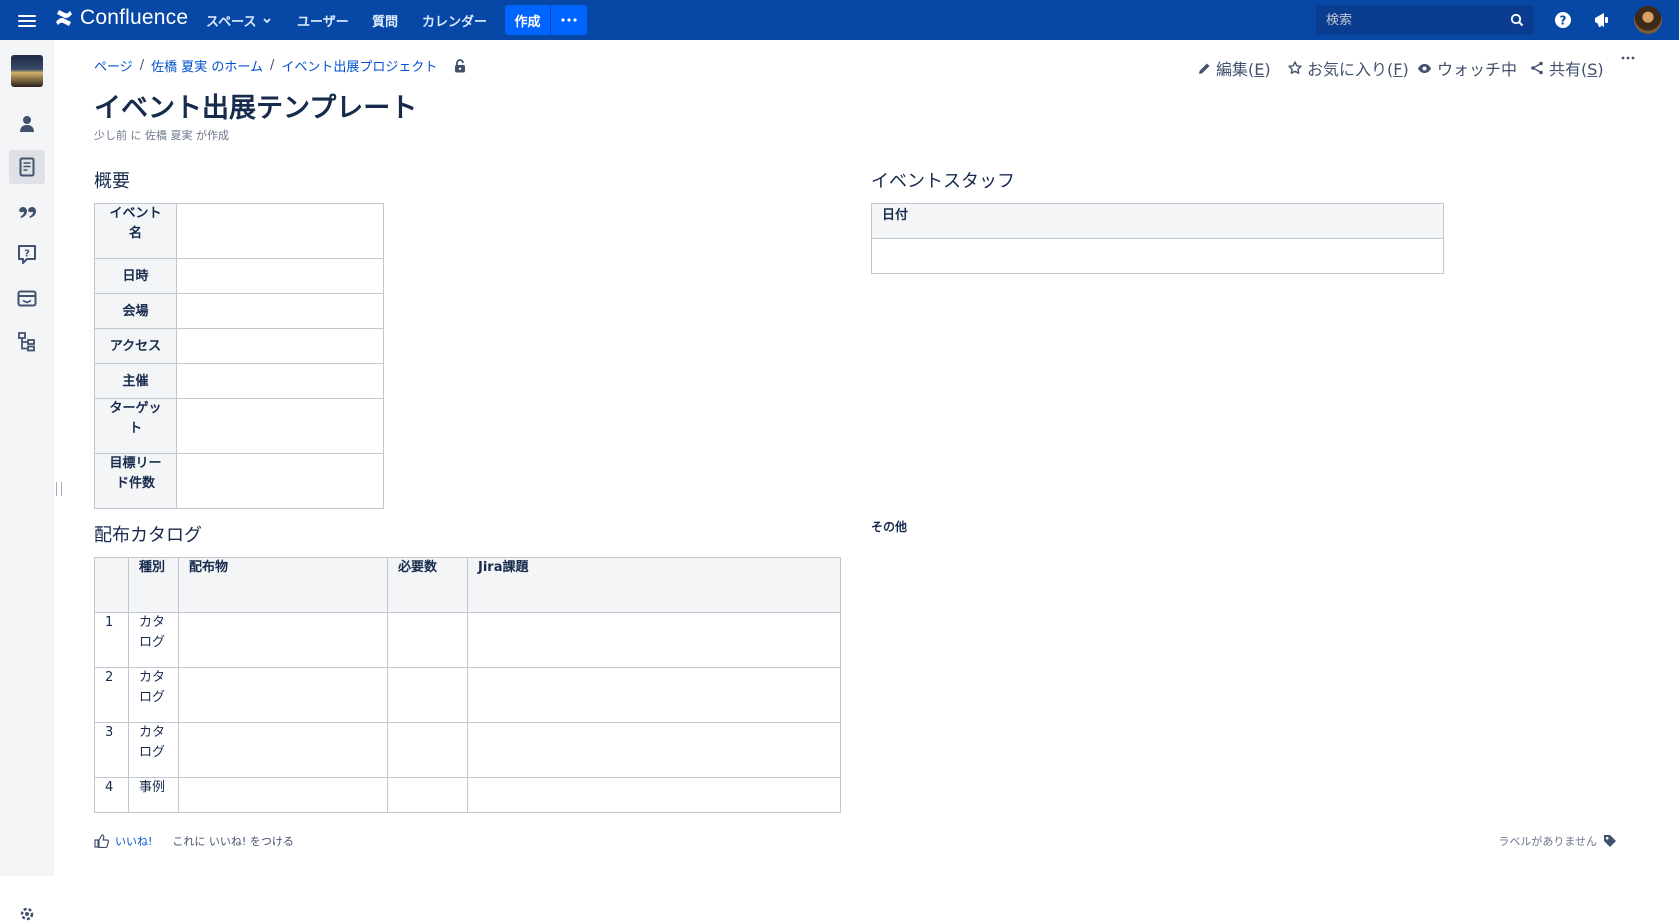 The width and height of the screenshot is (1679, 922). I want to click on search-input, so click(1411, 20).